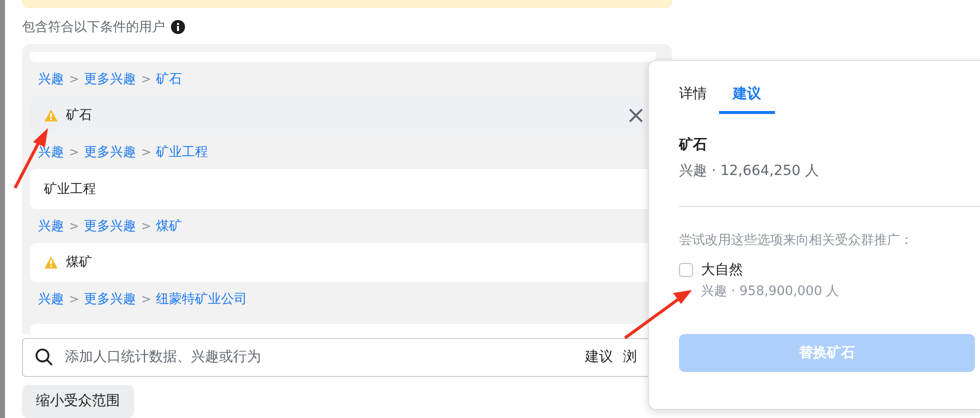 The image size is (980, 418). What do you see at coordinates (722, 270) in the screenshot?
I see `option-label: 大自然` at bounding box center [722, 270].